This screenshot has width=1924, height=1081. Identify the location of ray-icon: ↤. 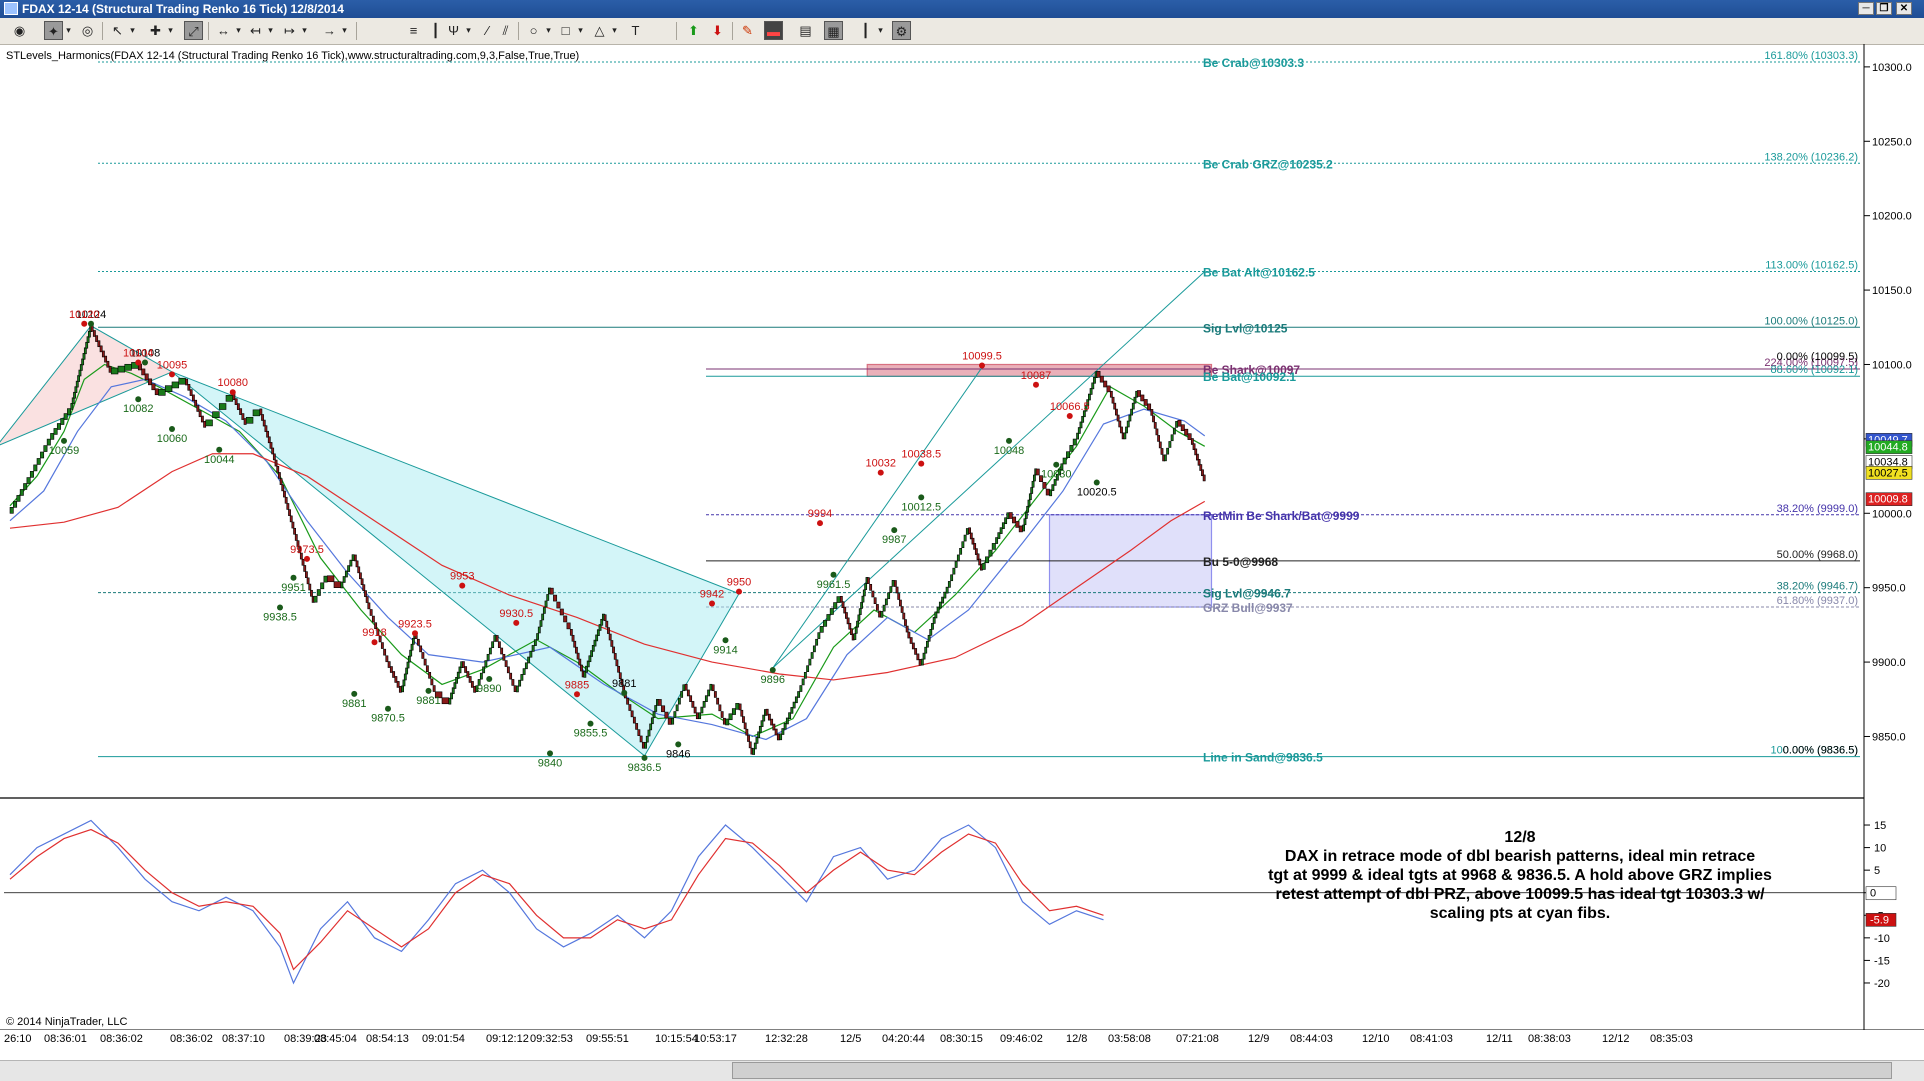
(255, 30).